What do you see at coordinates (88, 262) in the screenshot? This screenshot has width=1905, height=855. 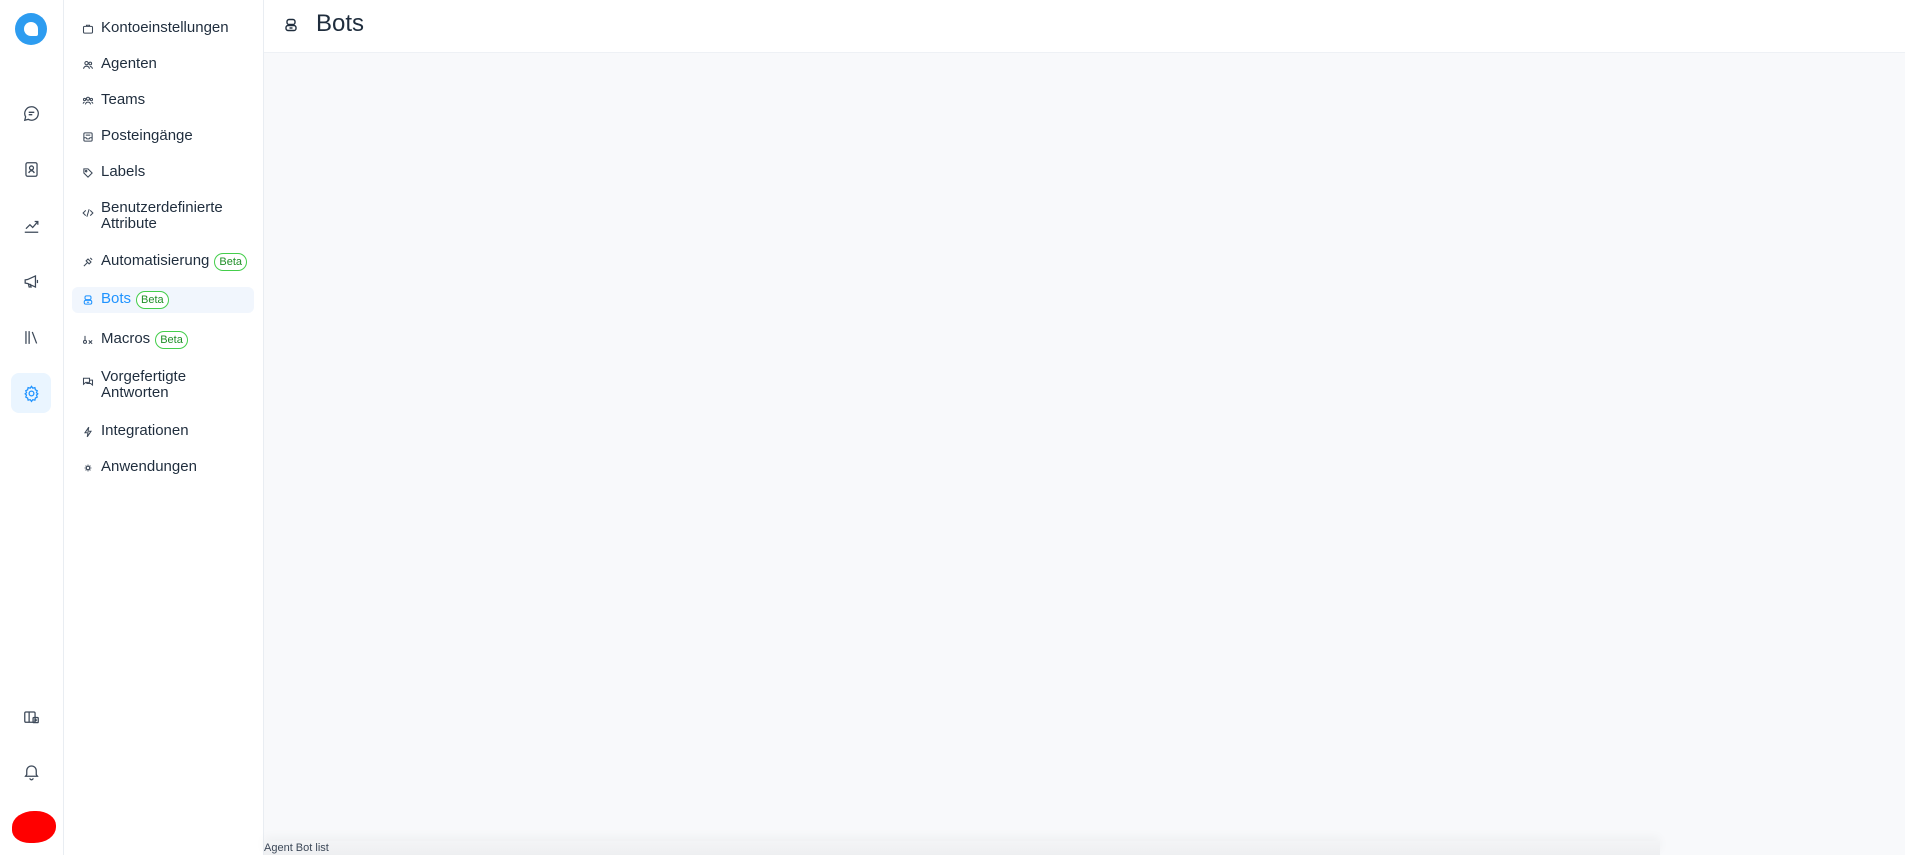 I see `automation-icon` at bounding box center [88, 262].